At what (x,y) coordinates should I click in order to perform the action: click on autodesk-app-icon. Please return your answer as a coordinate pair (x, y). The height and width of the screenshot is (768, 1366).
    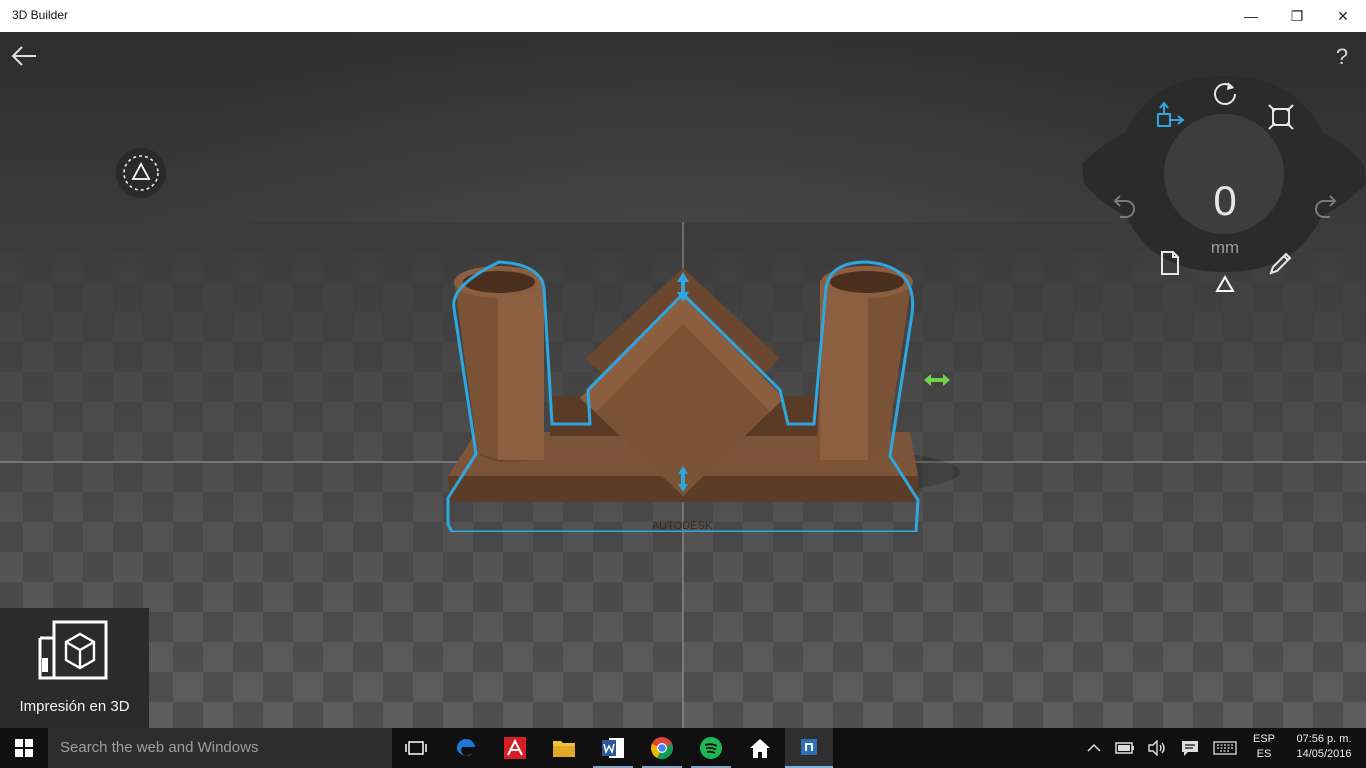
    Looking at the image, I should click on (515, 748).